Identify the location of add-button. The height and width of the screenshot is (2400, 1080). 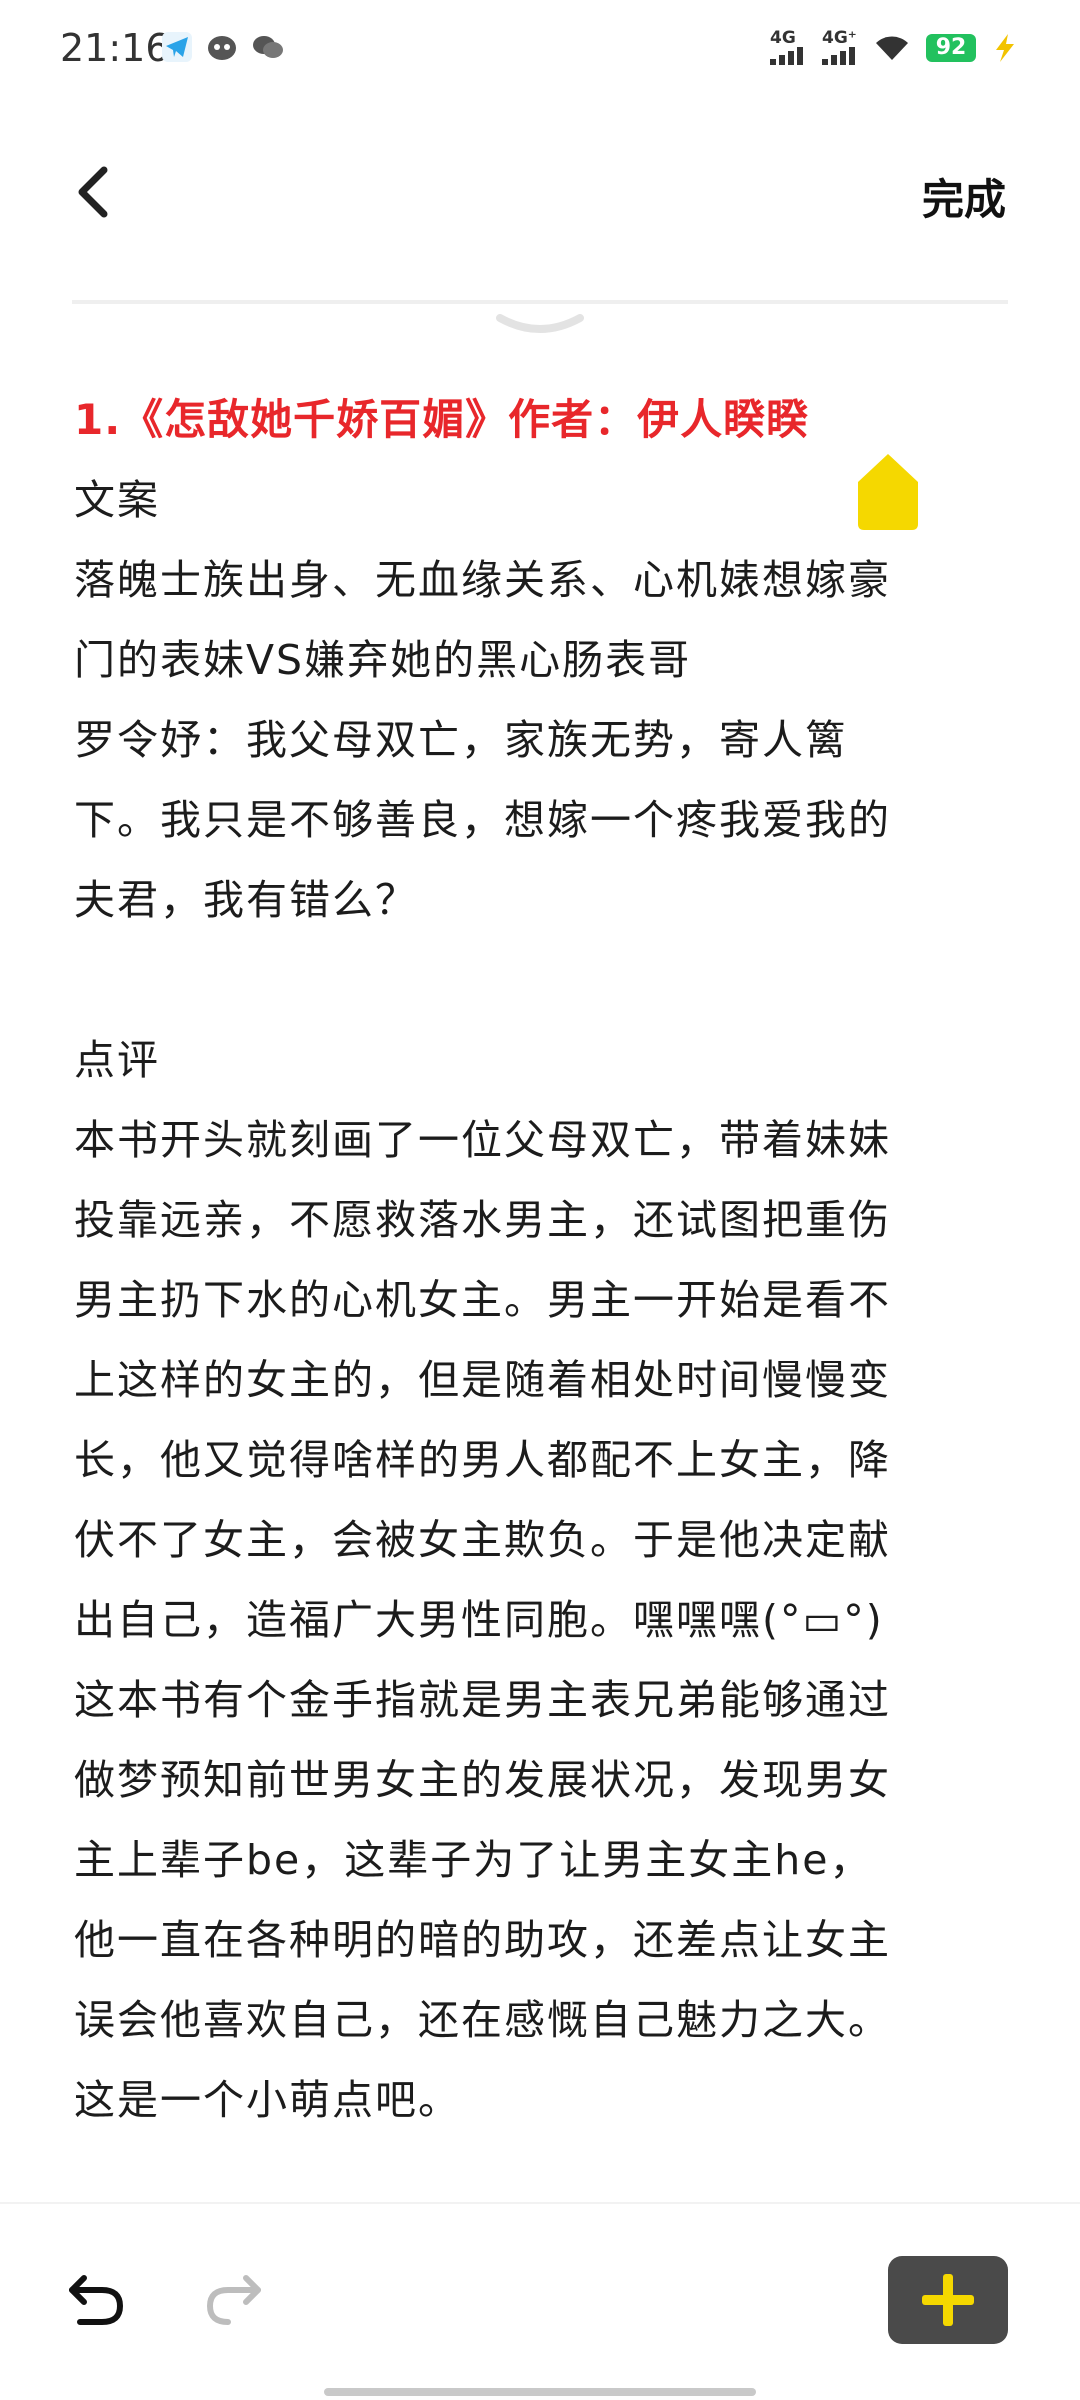
(948, 2300).